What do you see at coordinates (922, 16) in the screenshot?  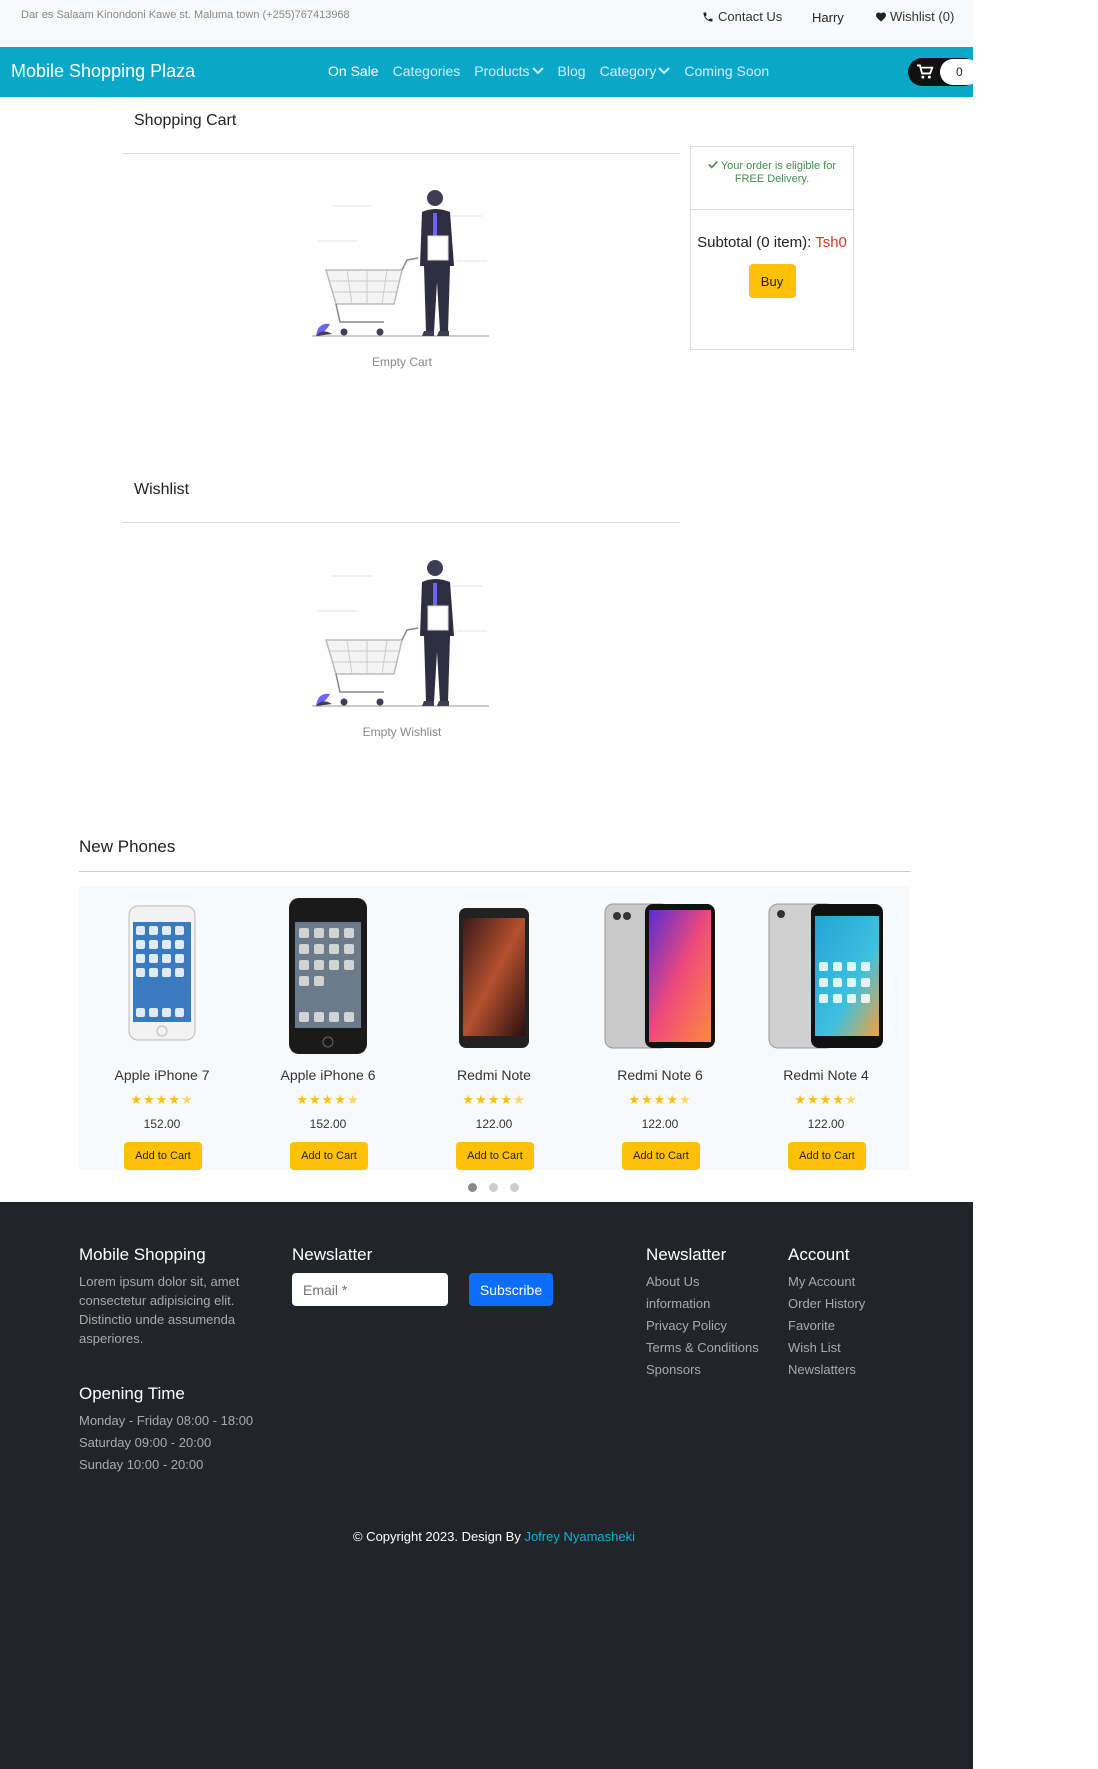 I see `wishlist-label: Wishlist (0)` at bounding box center [922, 16].